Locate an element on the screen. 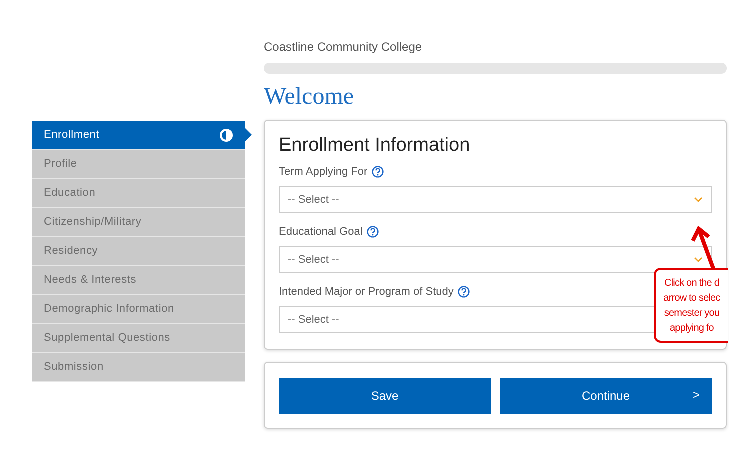 The height and width of the screenshot is (455, 729). page-heading: Welcome is located at coordinates (310, 98).